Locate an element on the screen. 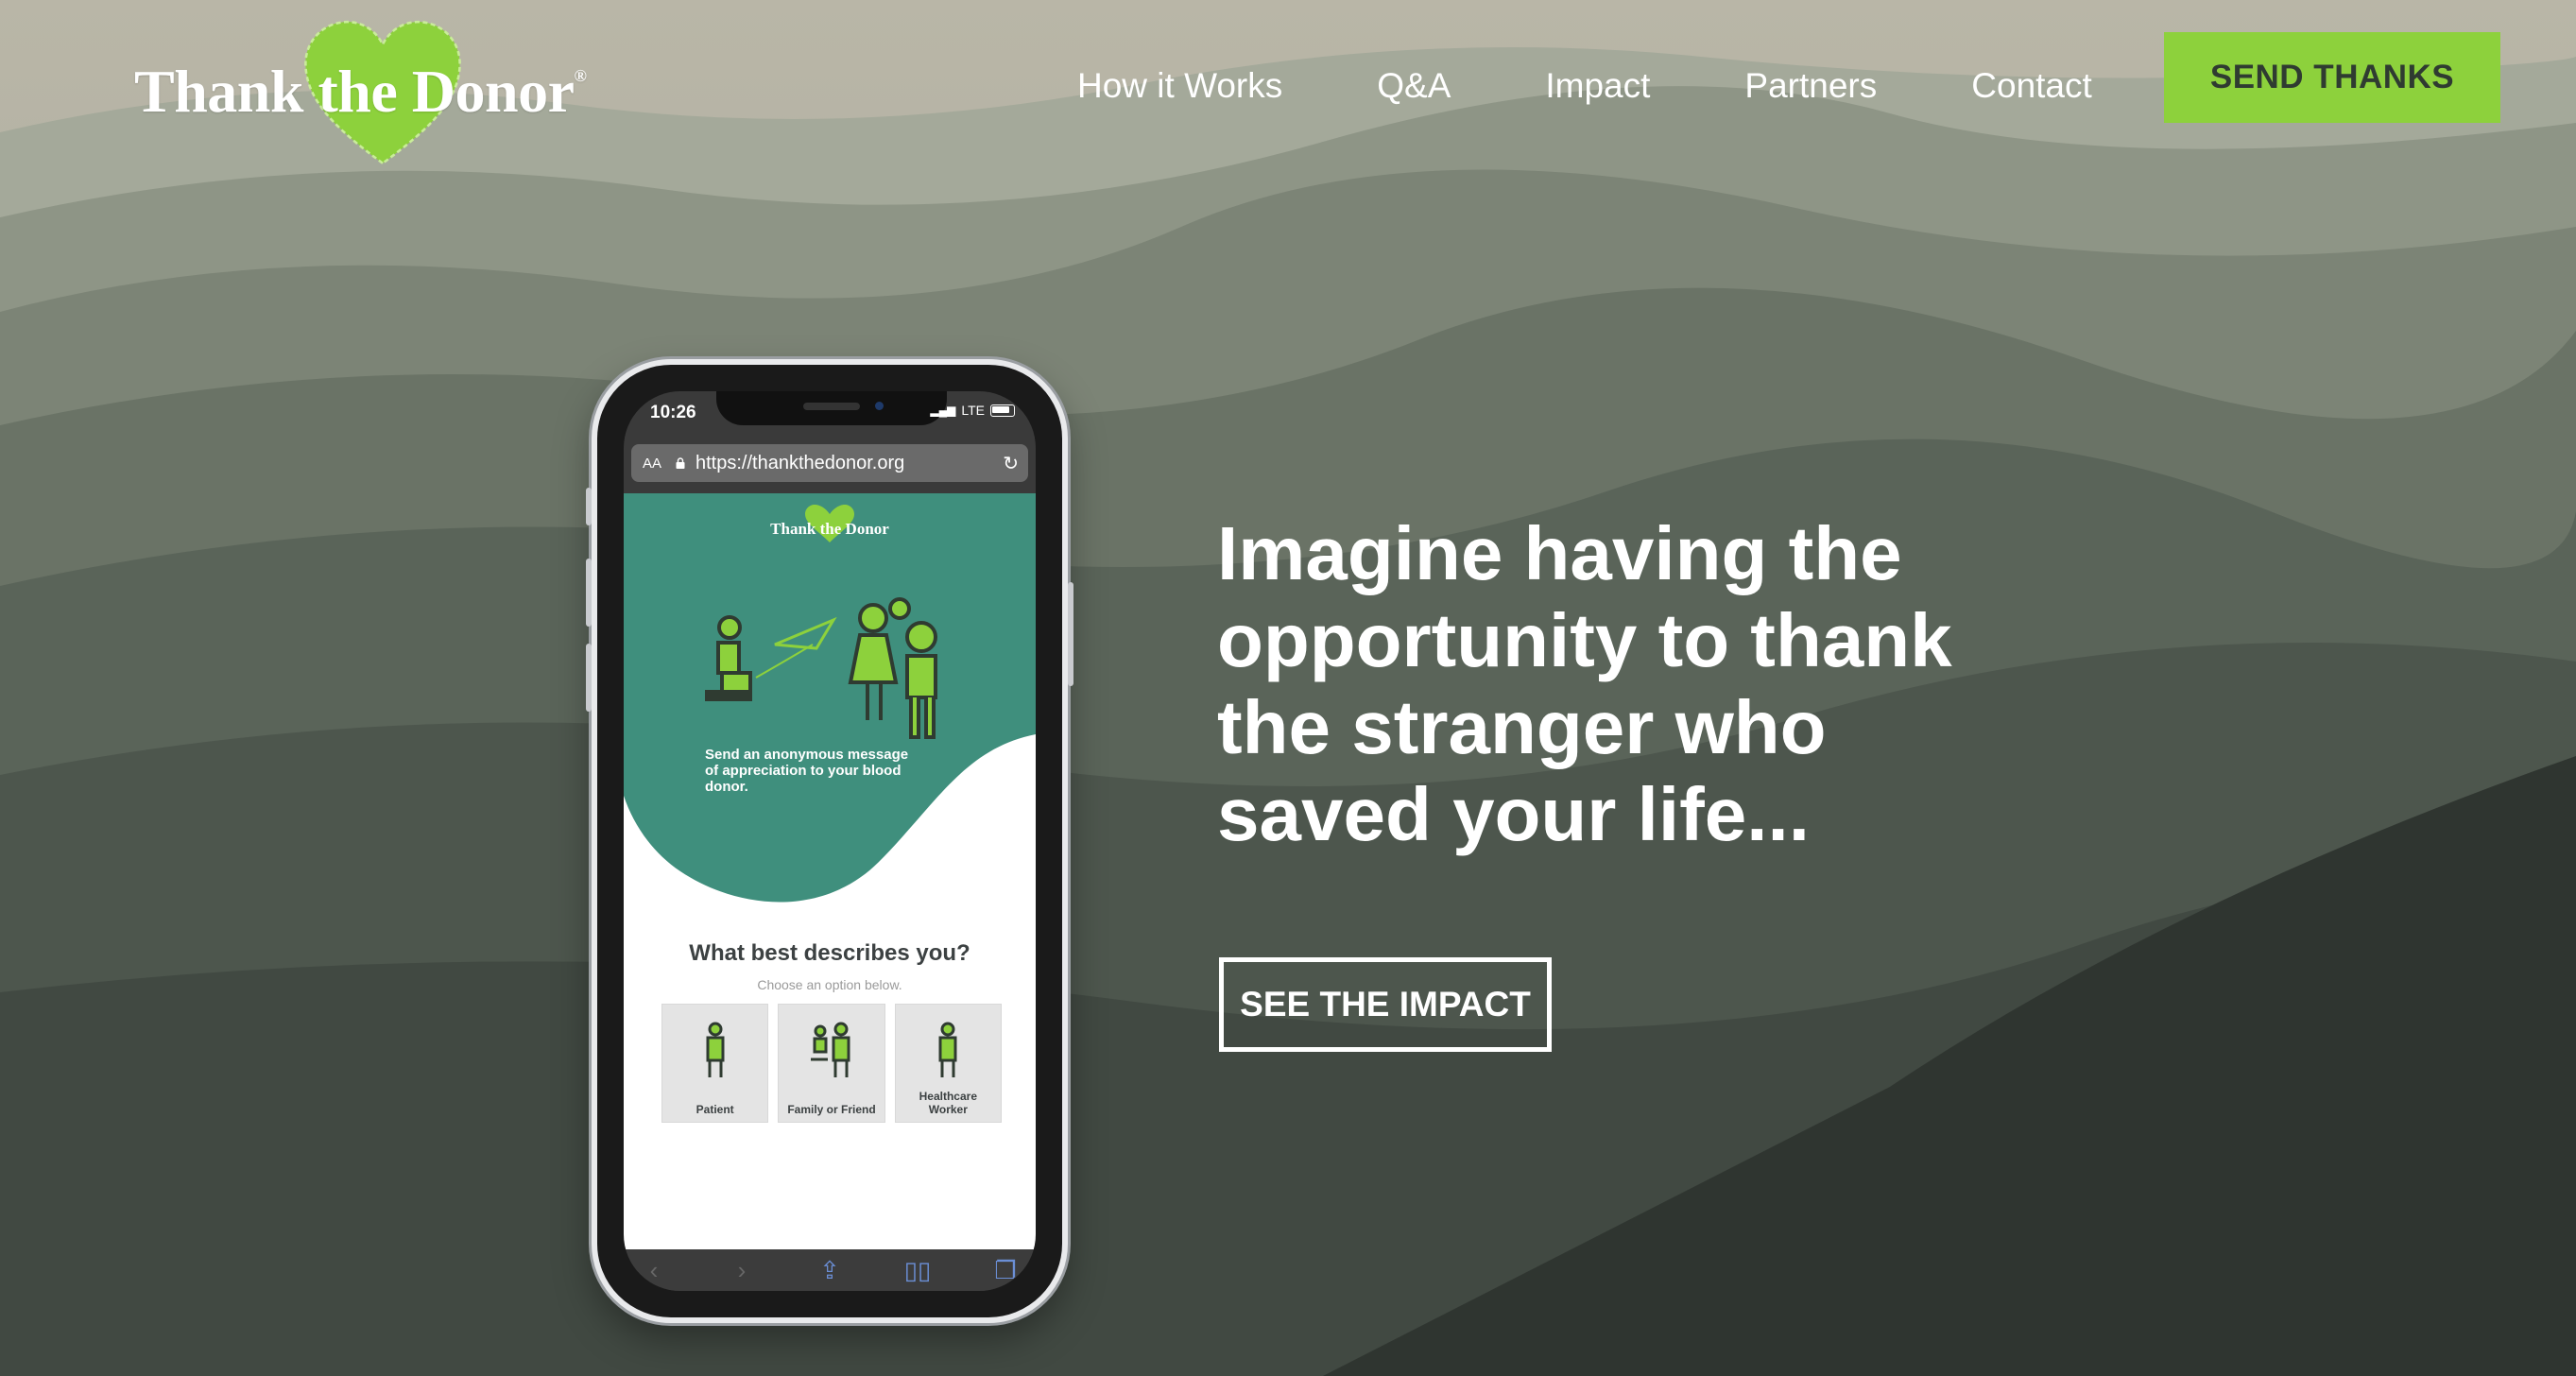 The height and width of the screenshot is (1376, 2576). option-family-friend: Family or Friend is located at coordinates (831, 1063).